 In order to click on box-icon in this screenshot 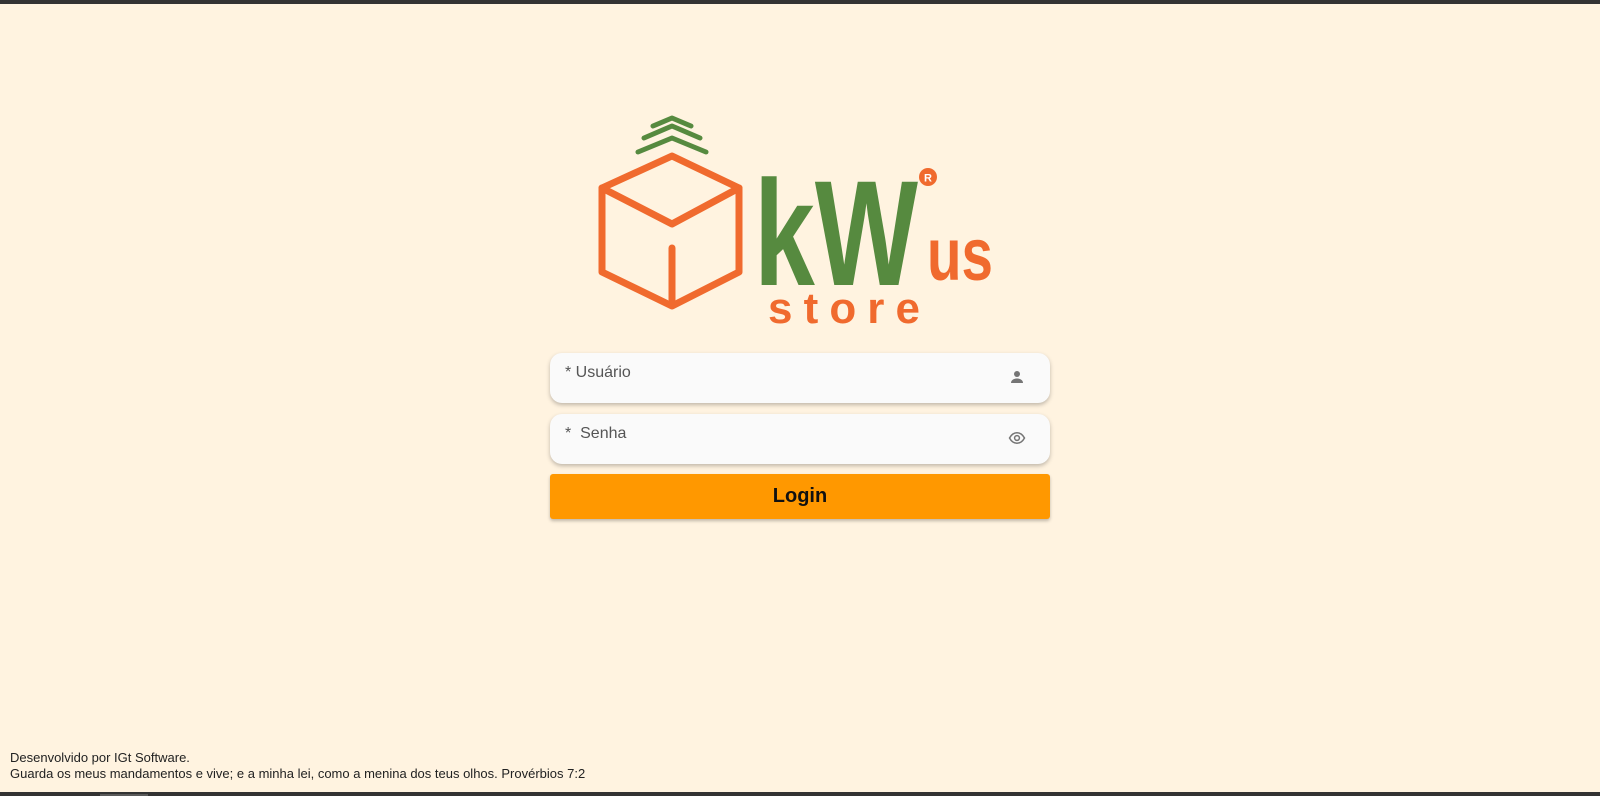, I will do `click(670, 231)`.